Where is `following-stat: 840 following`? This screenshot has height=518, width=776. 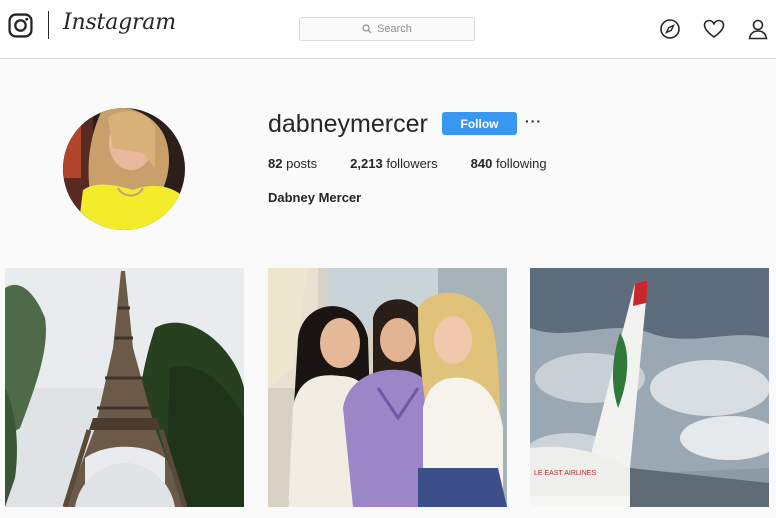
following-stat: 840 following is located at coordinates (509, 163).